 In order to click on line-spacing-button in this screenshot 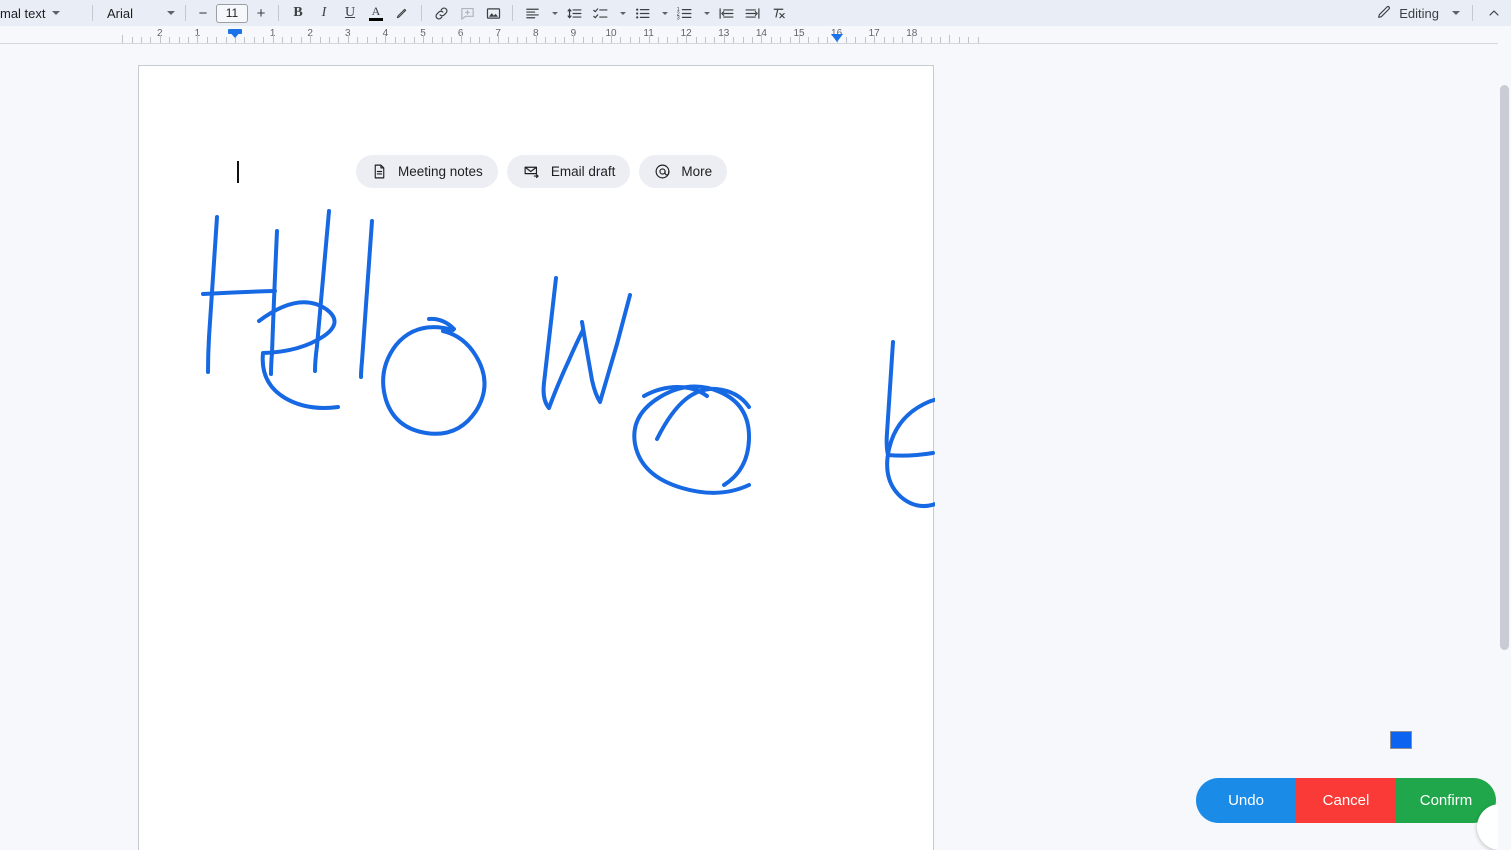, I will do `click(574, 13)`.